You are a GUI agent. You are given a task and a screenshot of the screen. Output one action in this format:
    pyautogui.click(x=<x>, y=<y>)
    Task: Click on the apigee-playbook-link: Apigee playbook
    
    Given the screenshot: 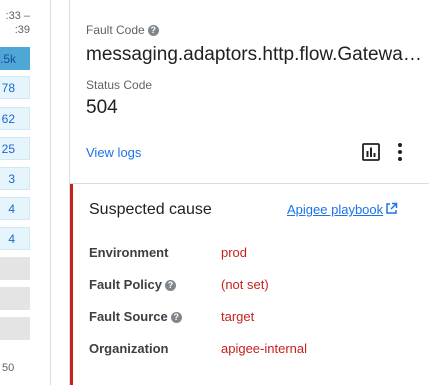 What is the action you would take?
    pyautogui.click(x=342, y=209)
    